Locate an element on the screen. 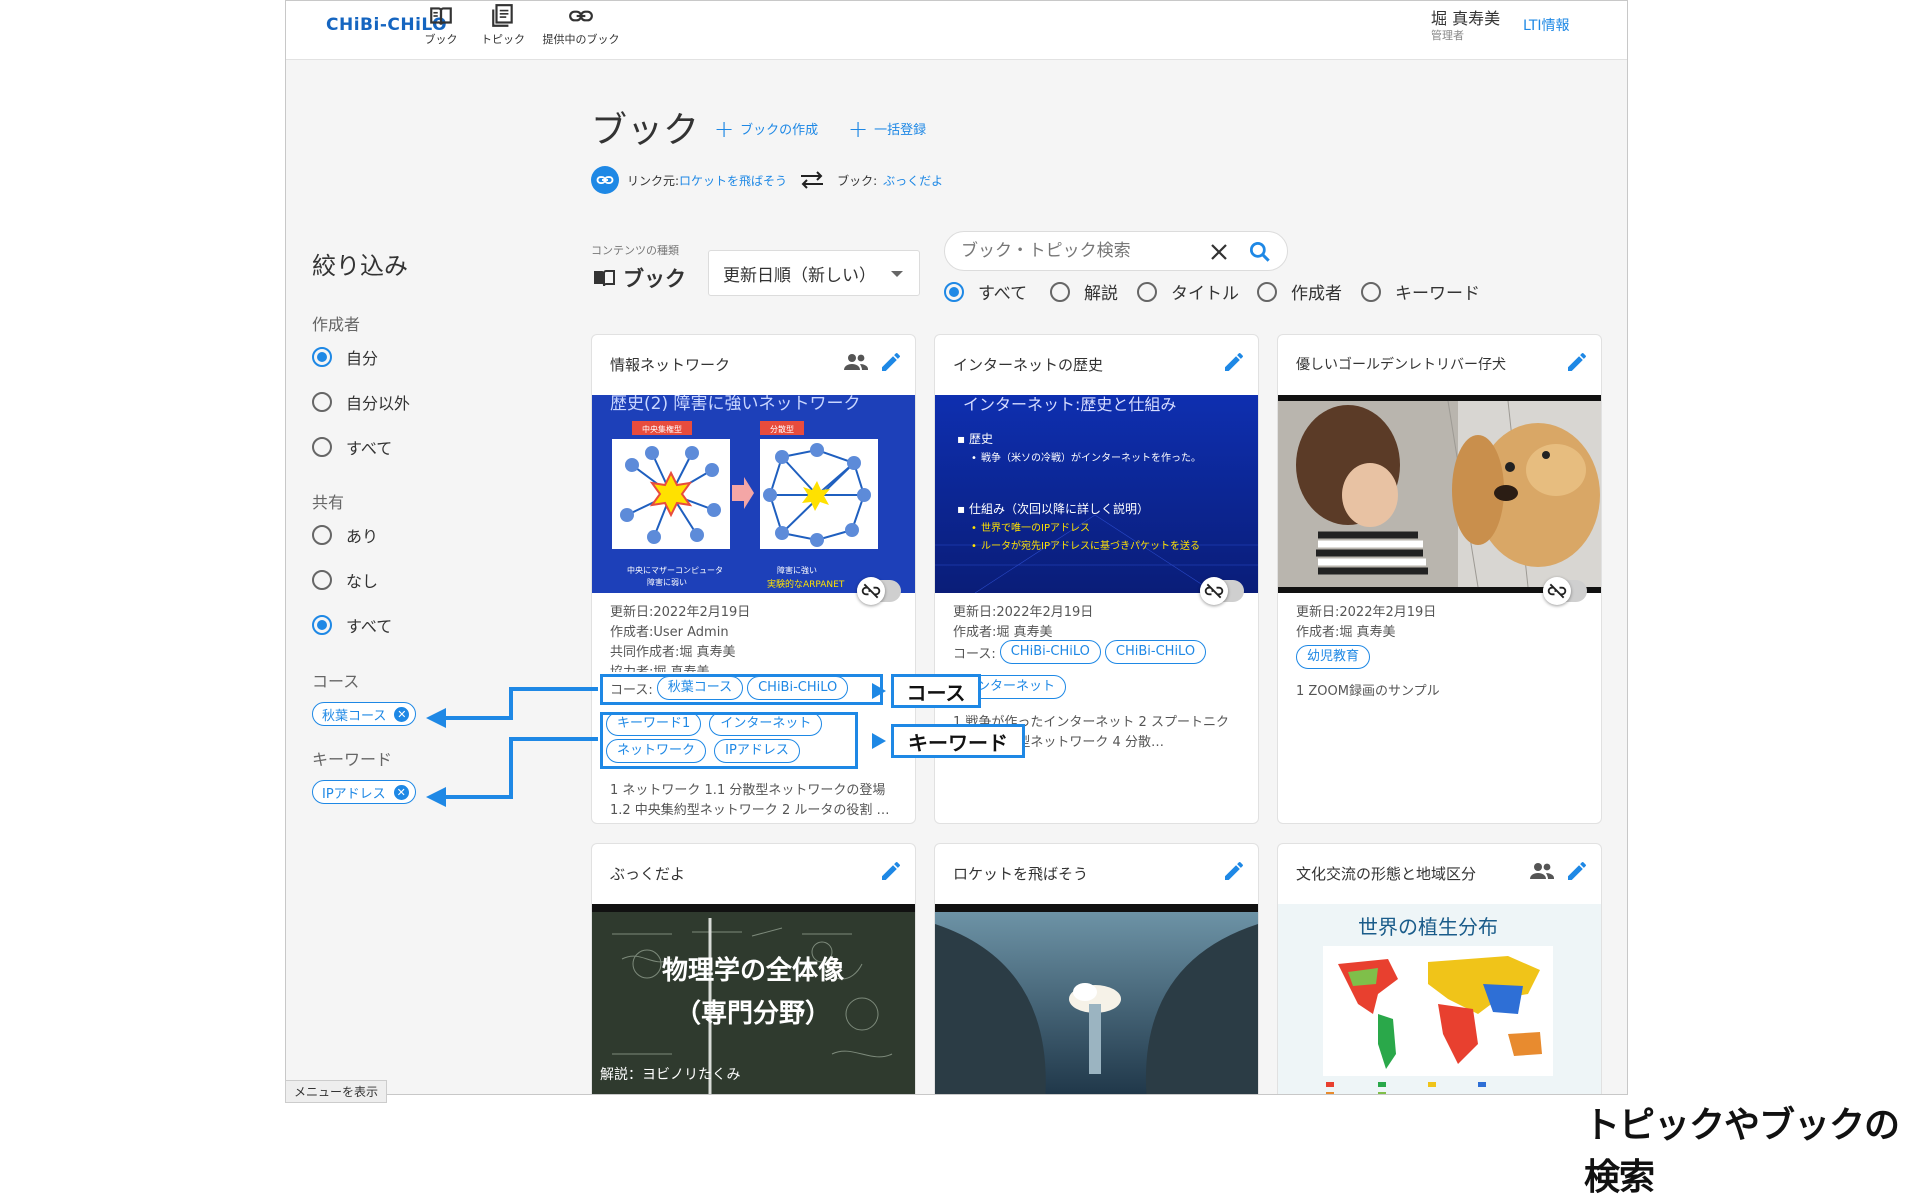 The width and height of the screenshot is (1930, 1200). author-option-all: すべて is located at coordinates (352, 447).